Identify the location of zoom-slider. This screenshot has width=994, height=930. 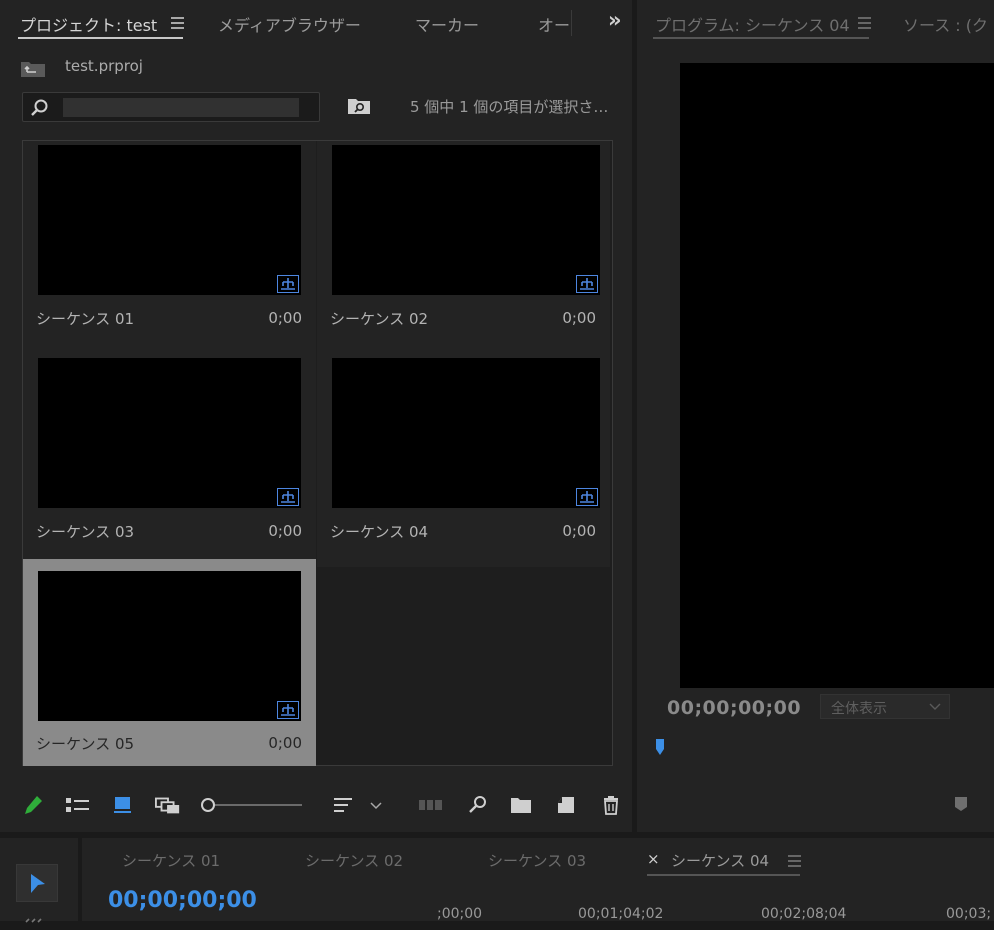
(252, 805).